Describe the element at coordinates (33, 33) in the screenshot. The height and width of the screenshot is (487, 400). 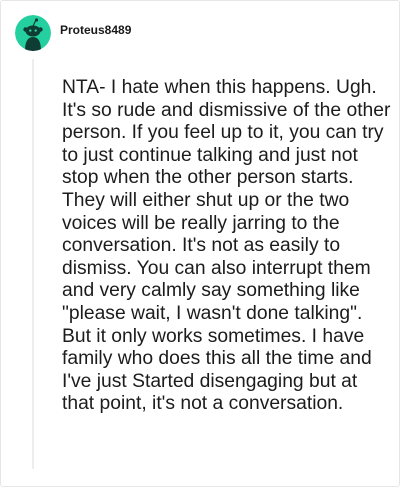
I see `reddit-snoo-avatar-icon` at that location.